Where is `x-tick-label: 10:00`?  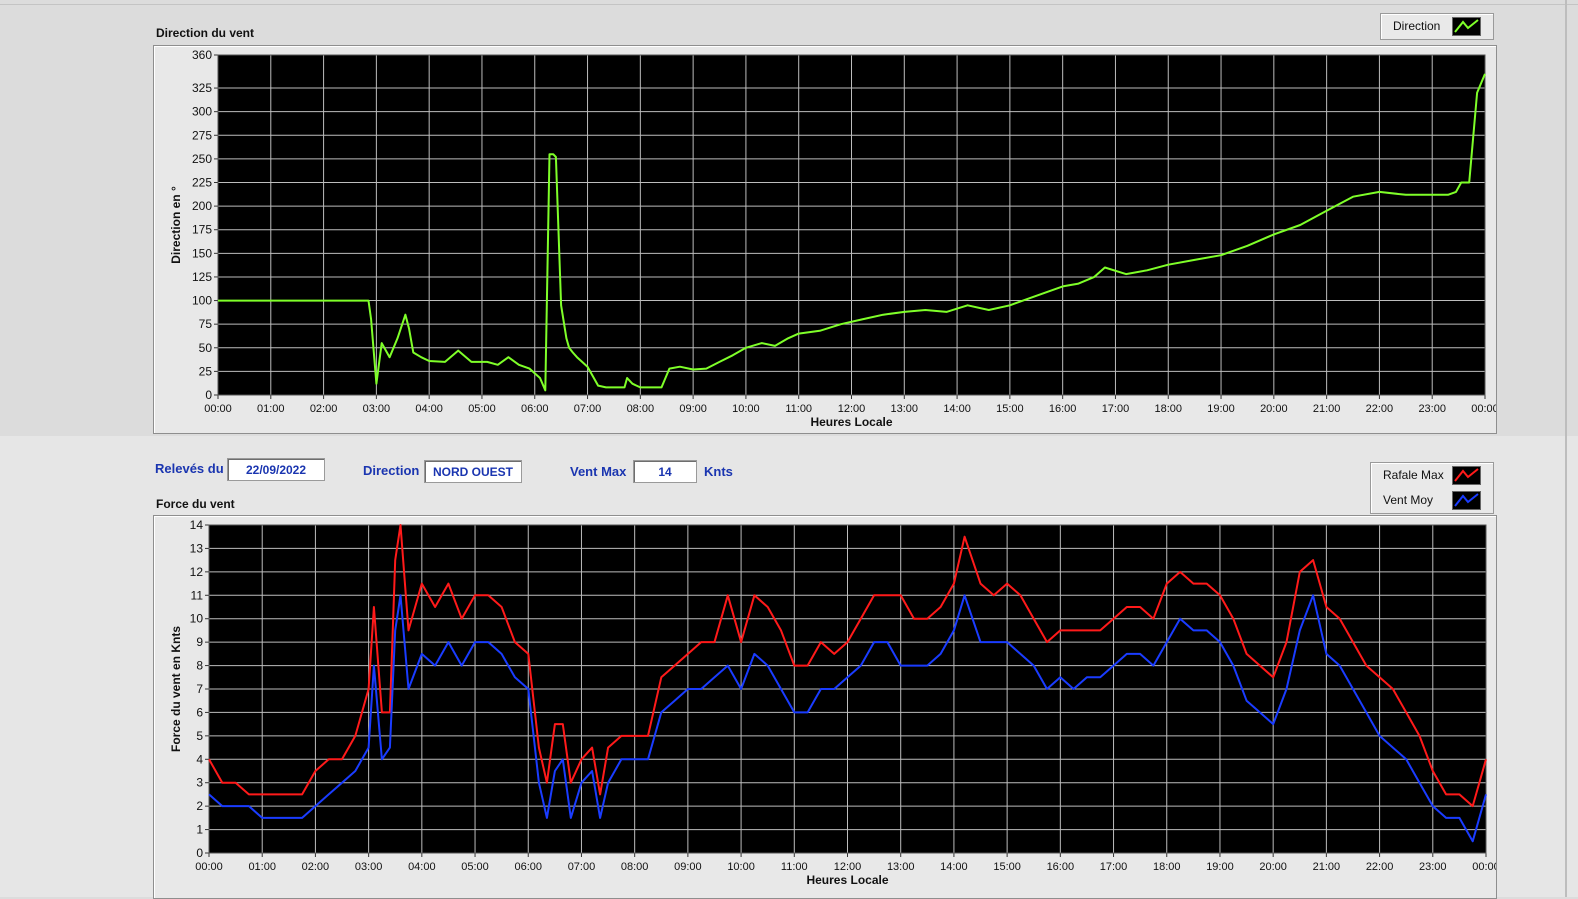 x-tick-label: 10:00 is located at coordinates (746, 409).